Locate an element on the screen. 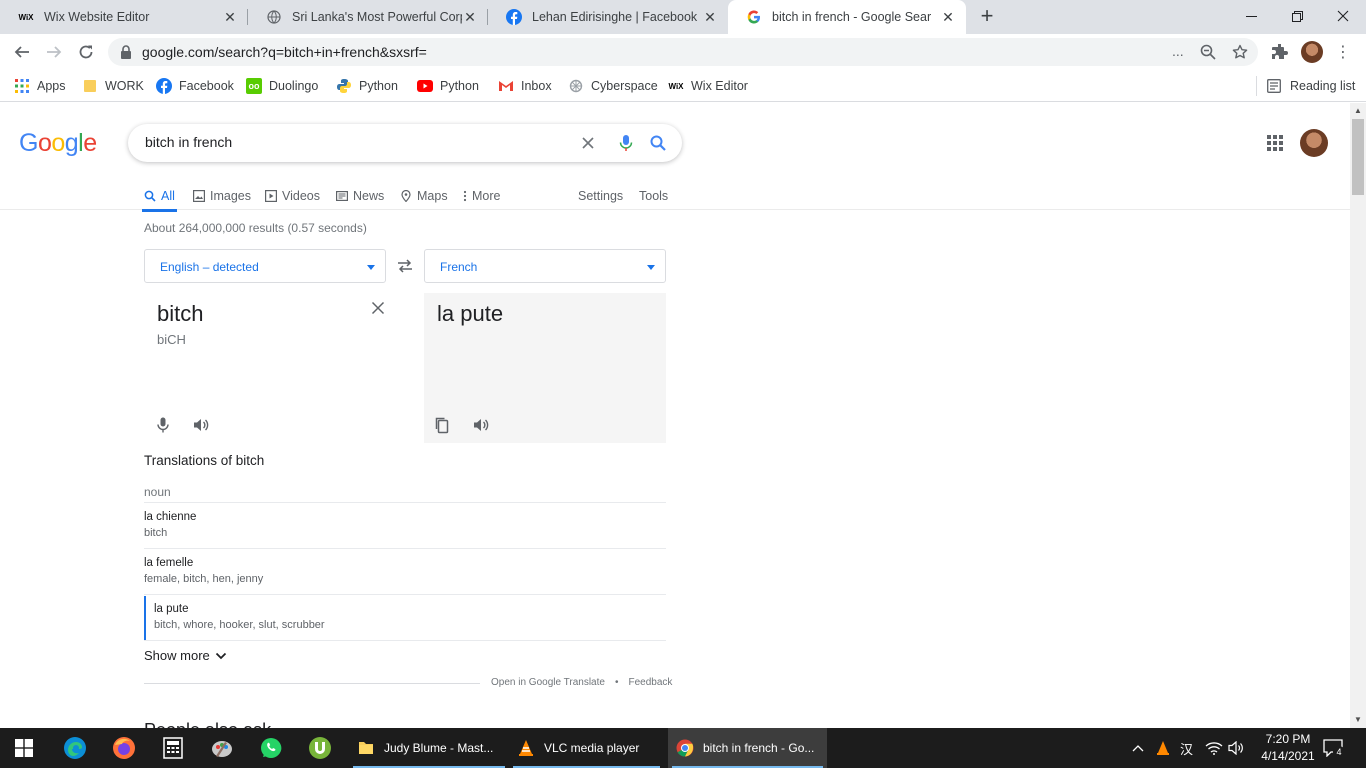 Image resolution: width=1366 pixels, height=768 pixels. source-text: bitch is located at coordinates (180, 314).